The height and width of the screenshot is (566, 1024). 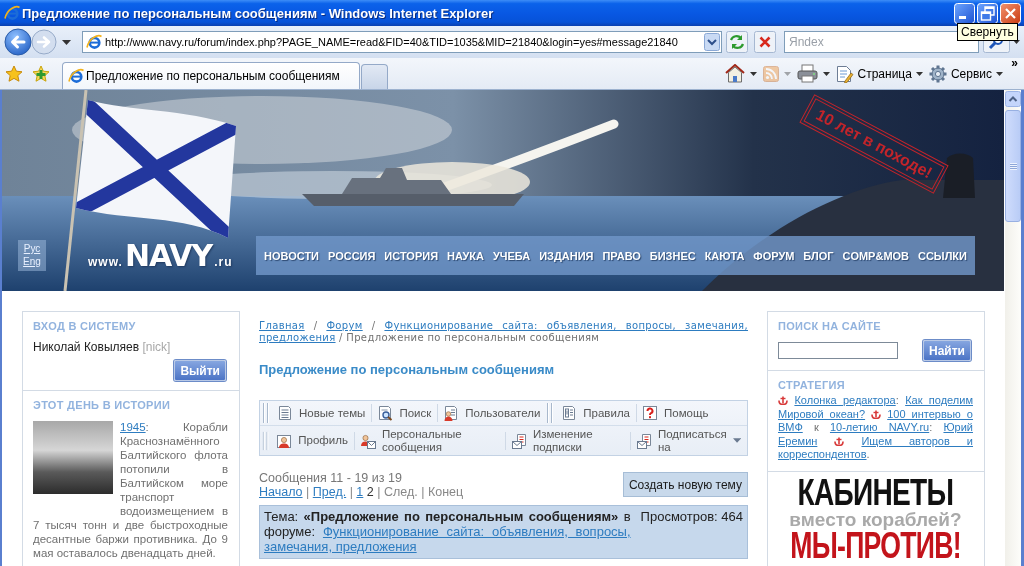 I want to click on menu-link: ССЫЛКИ, so click(x=942, y=255).